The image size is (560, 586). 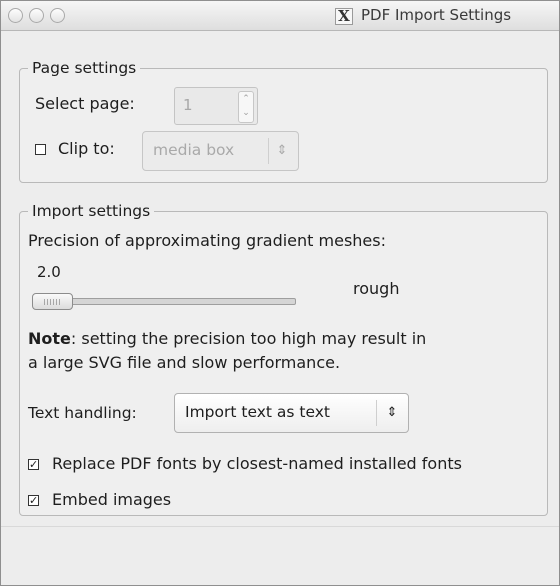 I want to click on page-number-spinbox: 1 ⌃ ⌄, so click(x=216, y=106).